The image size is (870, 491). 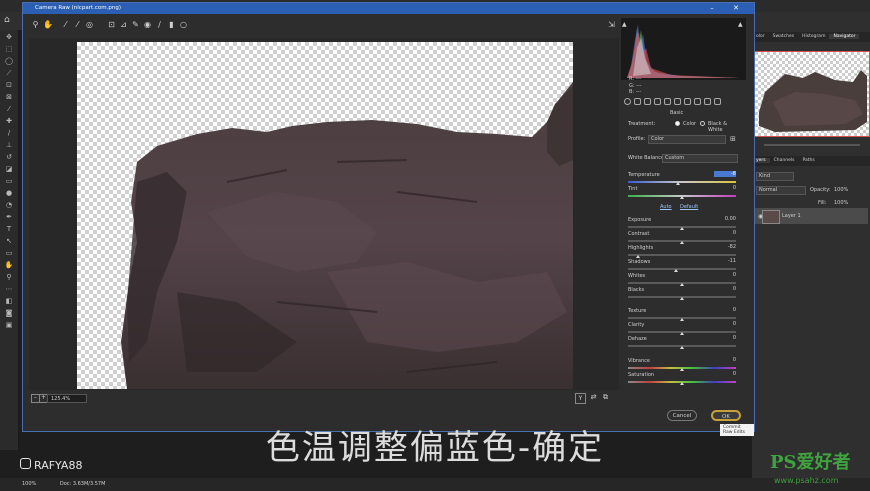 I want to click on navigator-preview, so click(x=812, y=94).